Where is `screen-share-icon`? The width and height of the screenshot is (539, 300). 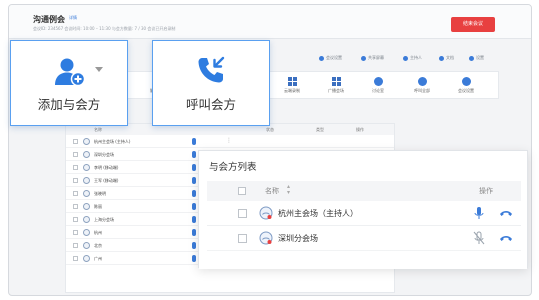
screen-share-icon is located at coordinates (363, 58).